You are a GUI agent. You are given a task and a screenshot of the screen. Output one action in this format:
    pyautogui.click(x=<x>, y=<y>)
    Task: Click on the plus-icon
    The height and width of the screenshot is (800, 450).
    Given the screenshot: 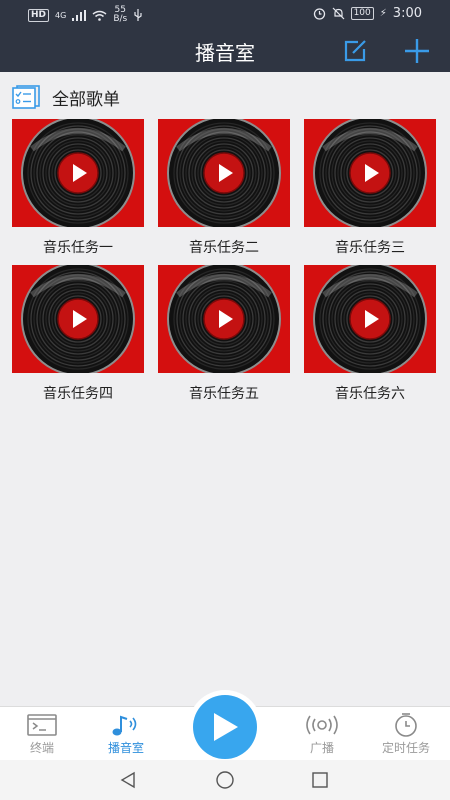 What is the action you would take?
    pyautogui.click(x=417, y=51)
    